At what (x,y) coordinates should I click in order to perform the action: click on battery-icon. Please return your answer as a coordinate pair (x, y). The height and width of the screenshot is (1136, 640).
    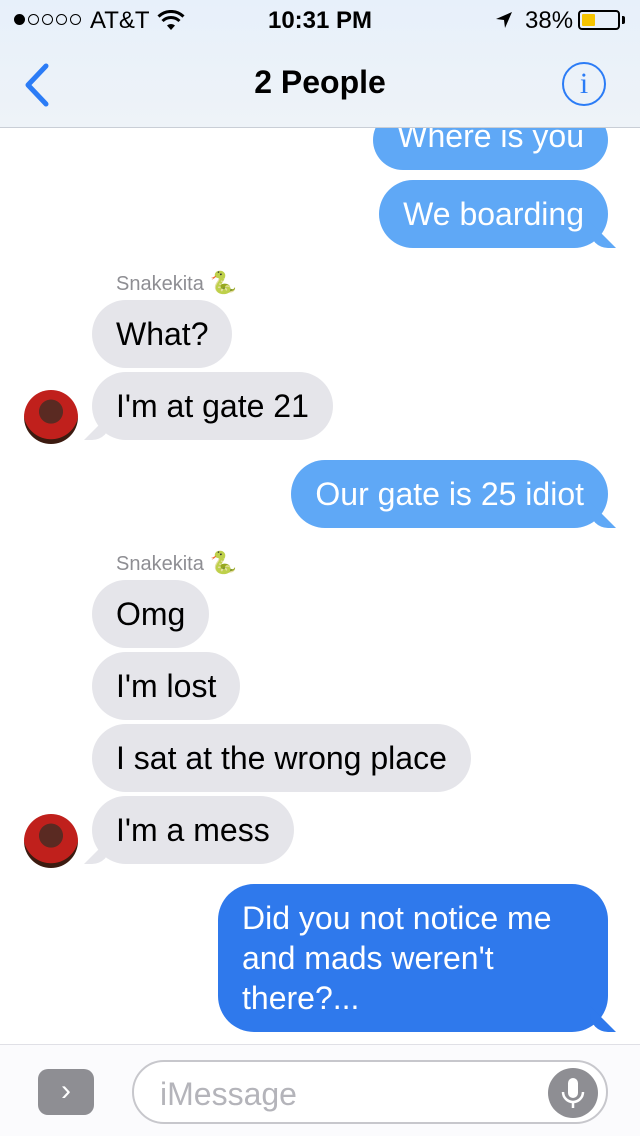
    Looking at the image, I should click on (599, 20).